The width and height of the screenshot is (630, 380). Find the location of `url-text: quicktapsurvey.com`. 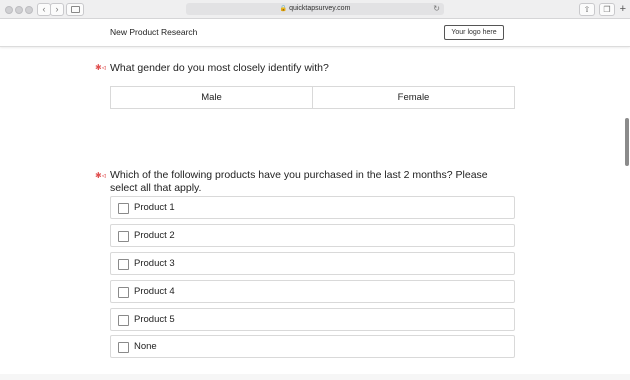

url-text: quicktapsurvey.com is located at coordinates (320, 8).